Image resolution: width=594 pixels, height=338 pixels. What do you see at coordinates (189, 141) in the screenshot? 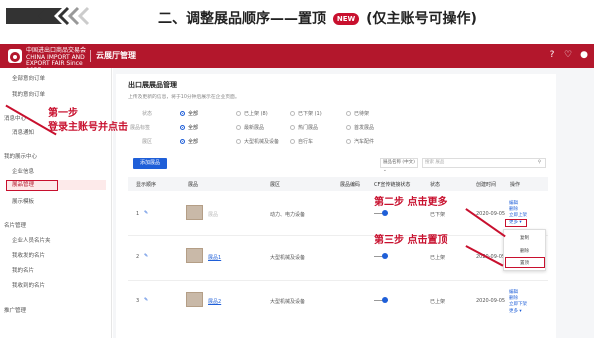
I see `radio-zone-all: 全部` at bounding box center [189, 141].